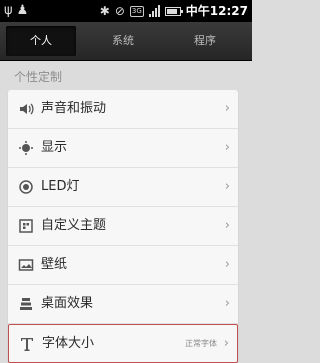 This screenshot has height=363, width=320. I want to click on tab-system: 系统, so click(123, 41).